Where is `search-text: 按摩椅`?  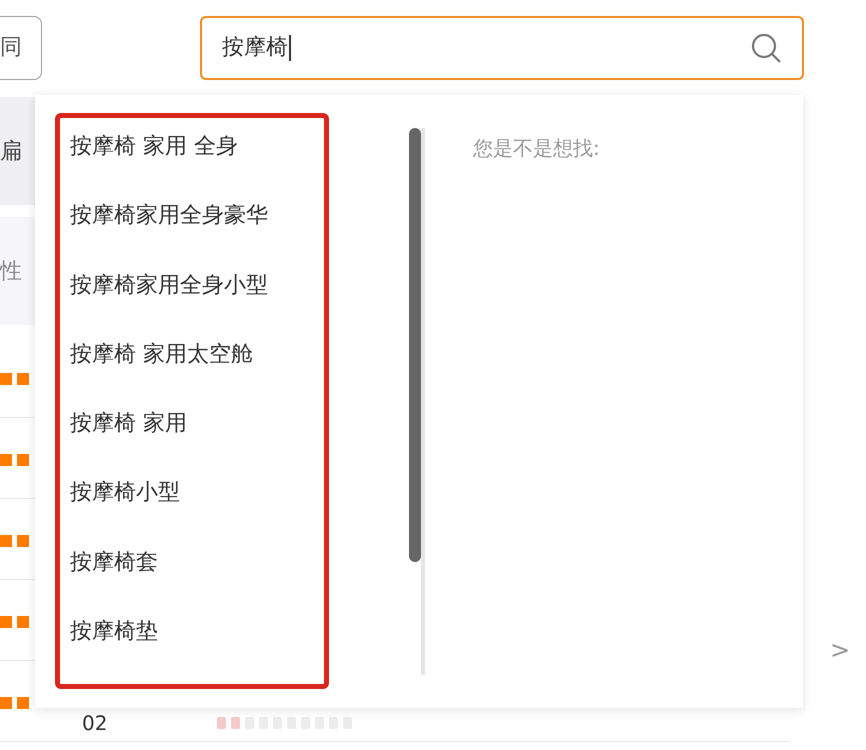
search-text: 按摩椅 is located at coordinates (255, 48).